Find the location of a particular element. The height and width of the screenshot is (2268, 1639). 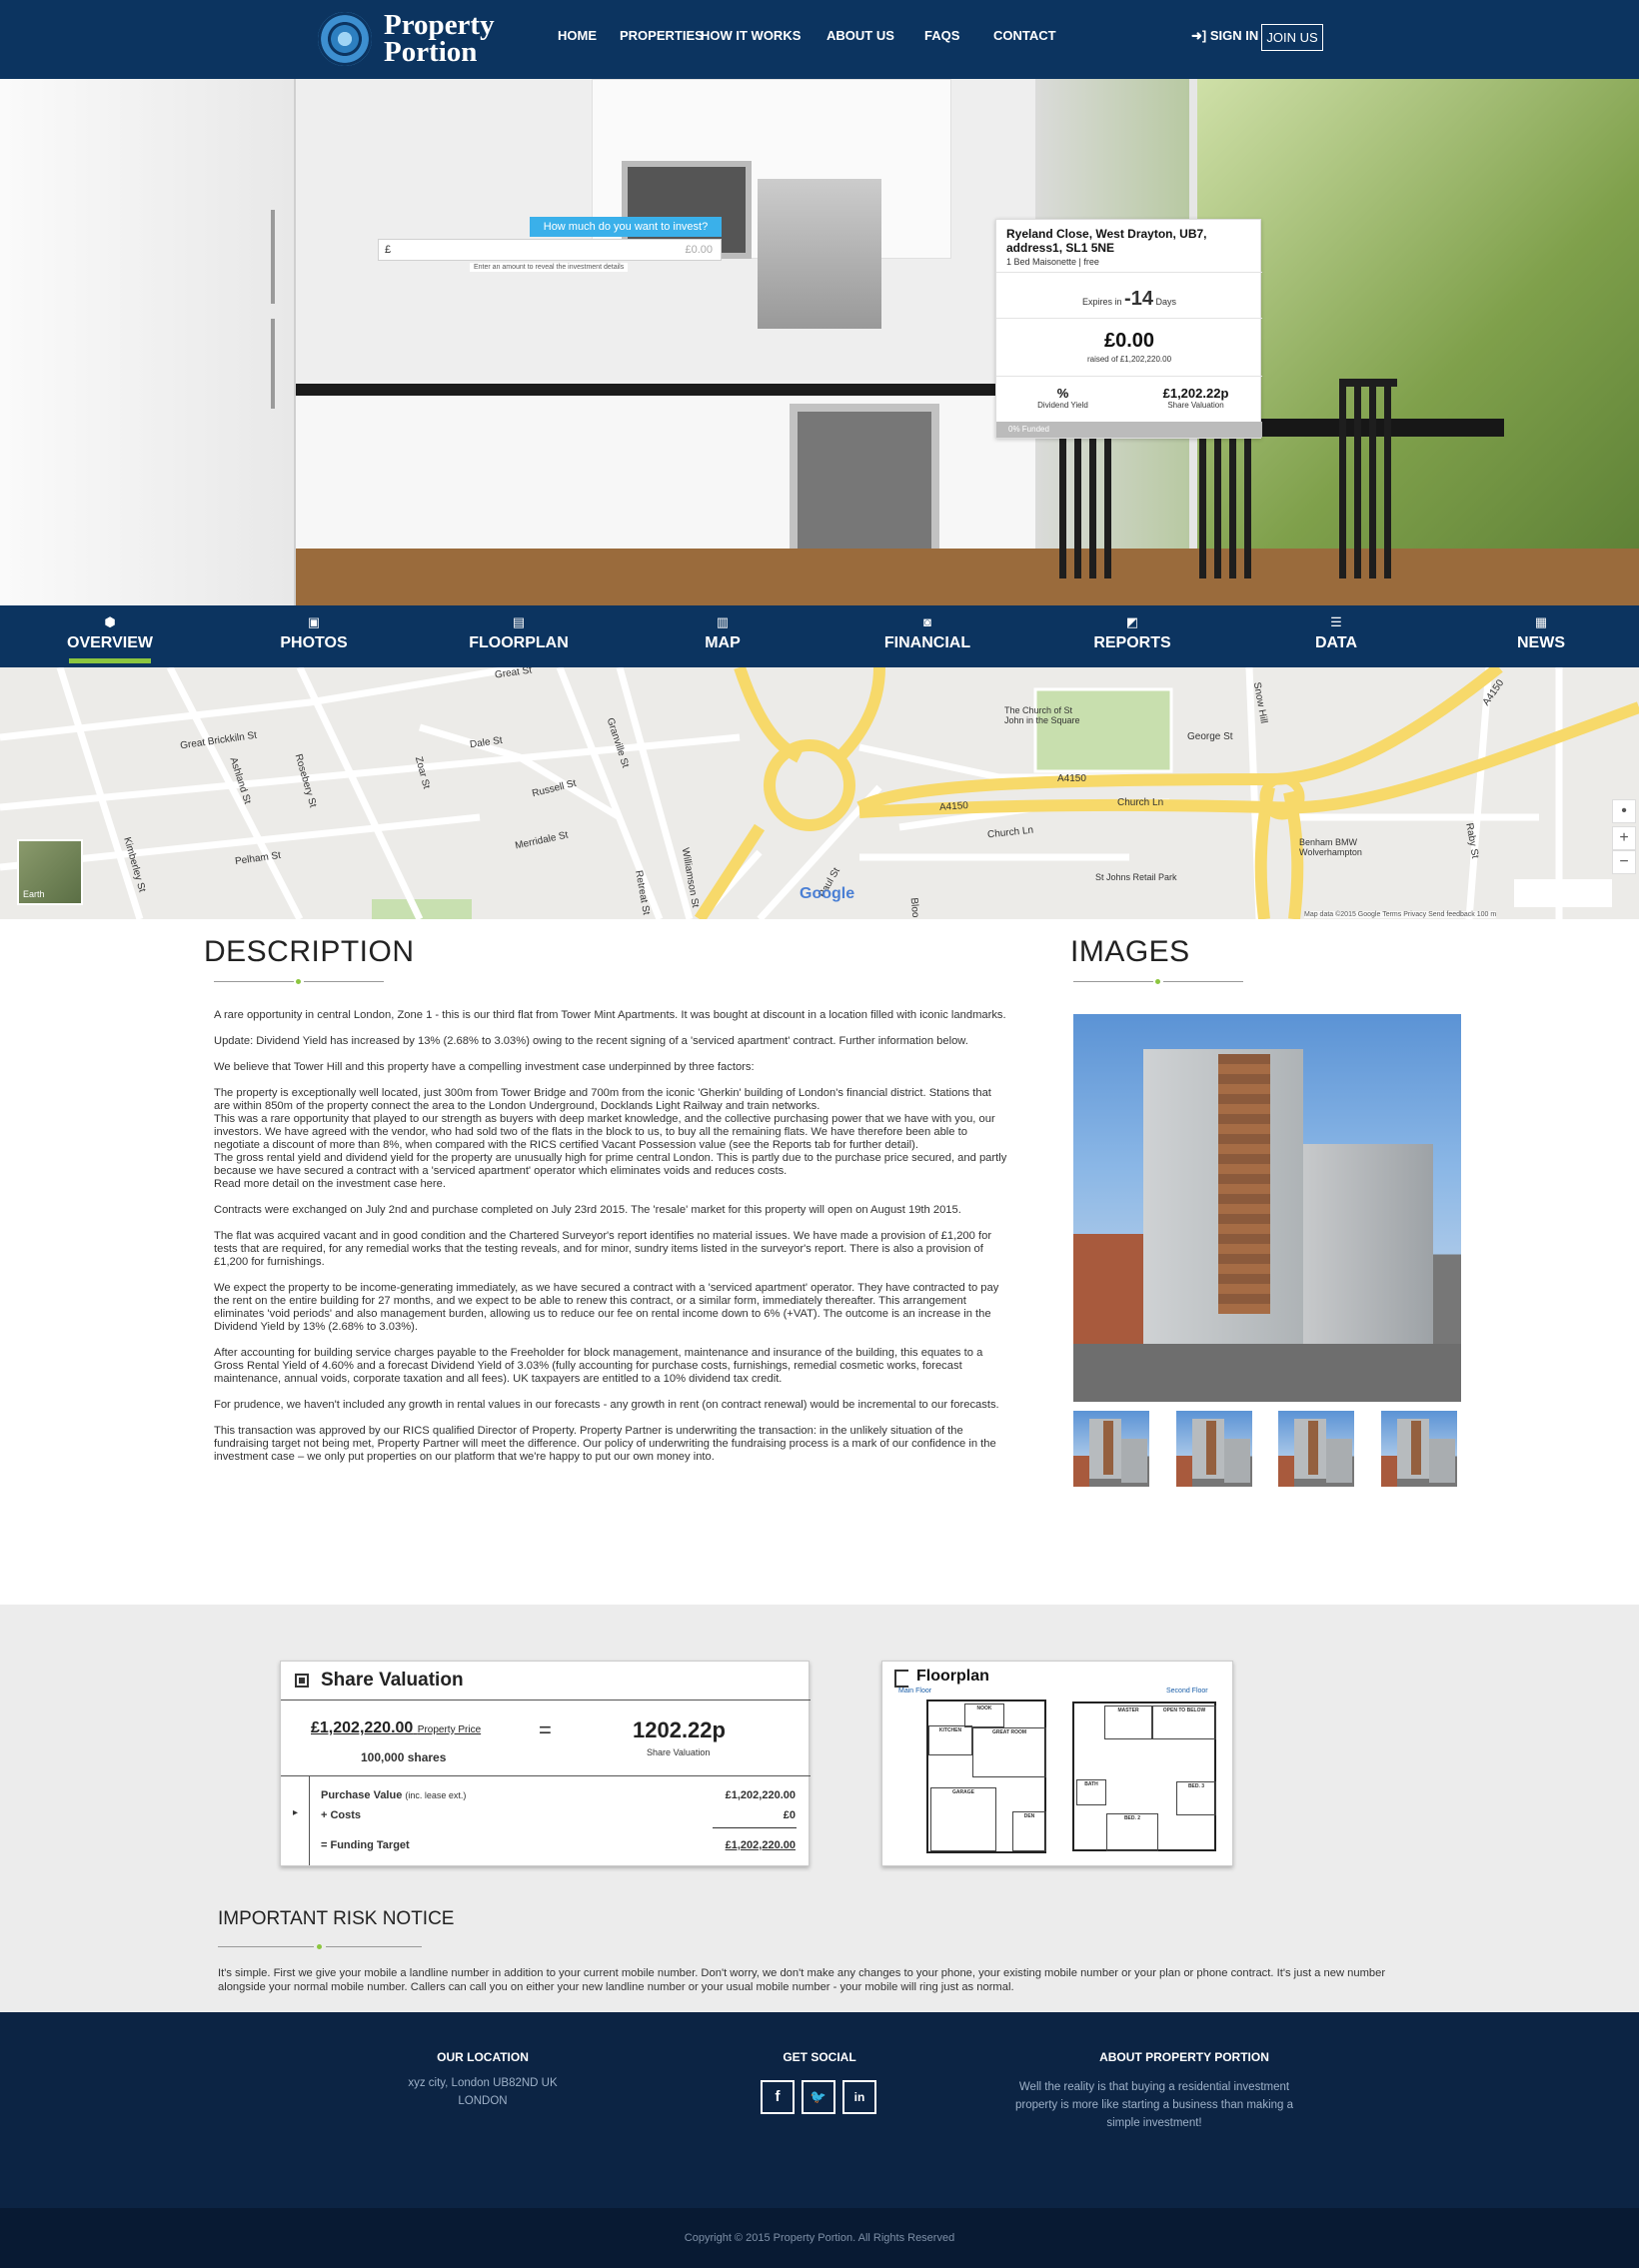

description-title: DESCRIPTION is located at coordinates (309, 951).